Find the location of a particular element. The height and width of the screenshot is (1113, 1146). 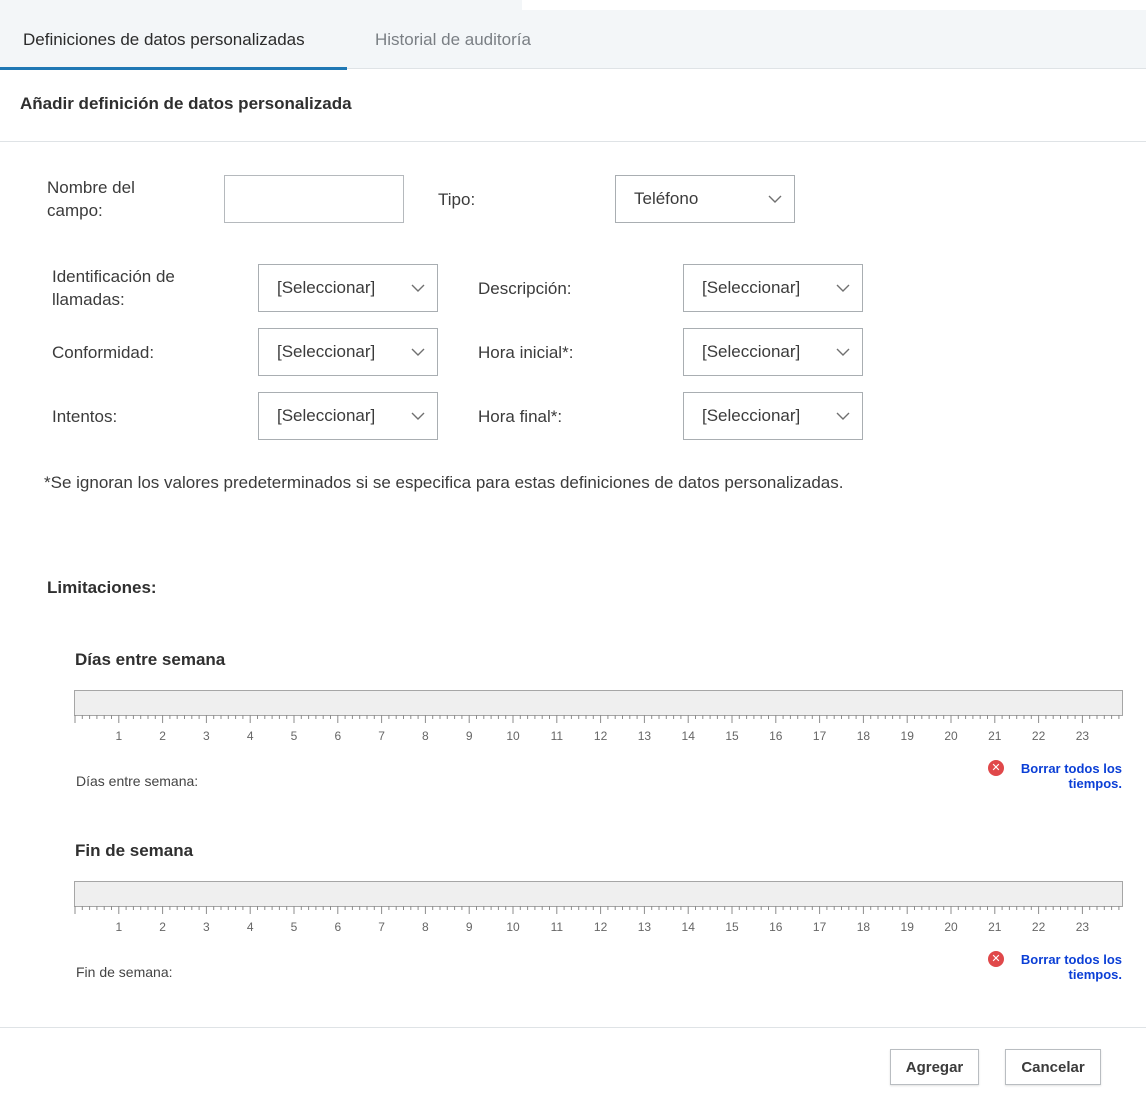

attempts-select: [Seleccionar] is located at coordinates (348, 416).